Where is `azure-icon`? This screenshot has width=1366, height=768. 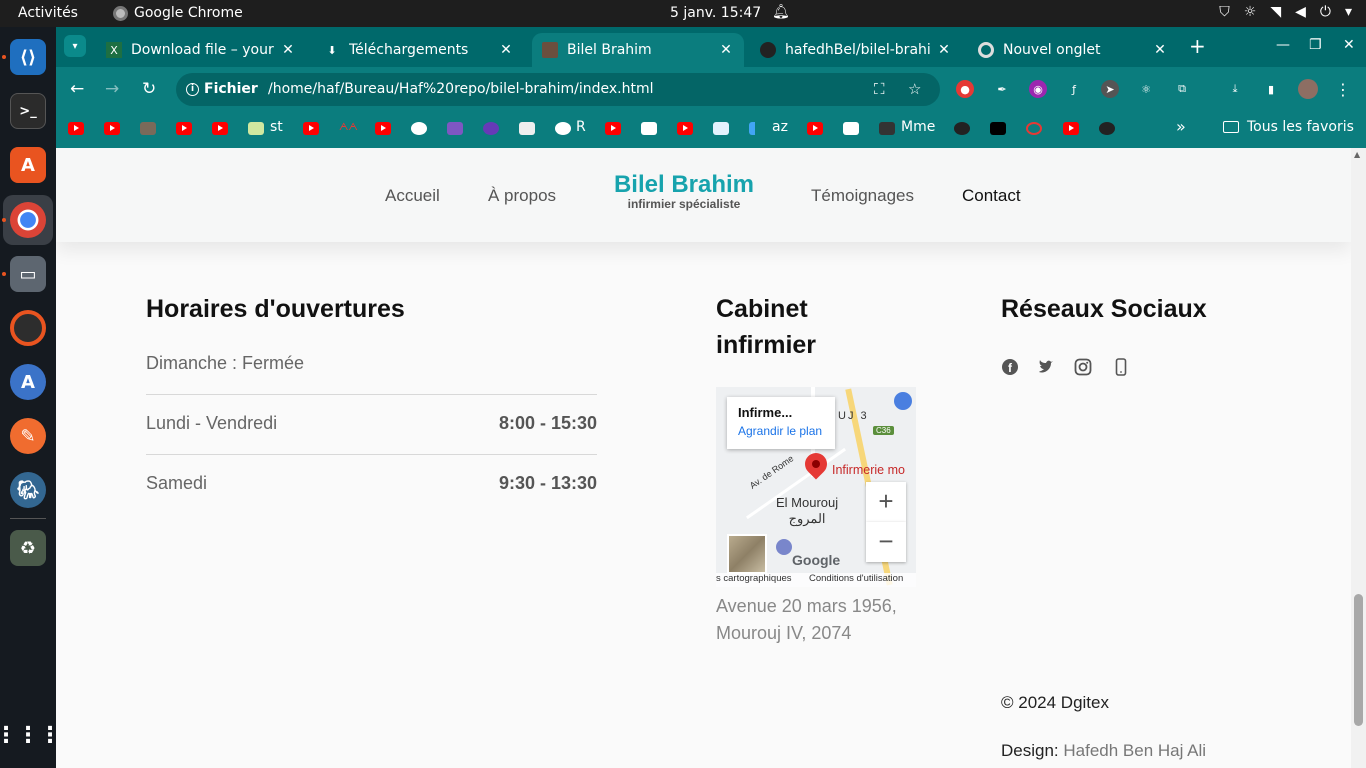
azure-icon is located at coordinates (757, 128).